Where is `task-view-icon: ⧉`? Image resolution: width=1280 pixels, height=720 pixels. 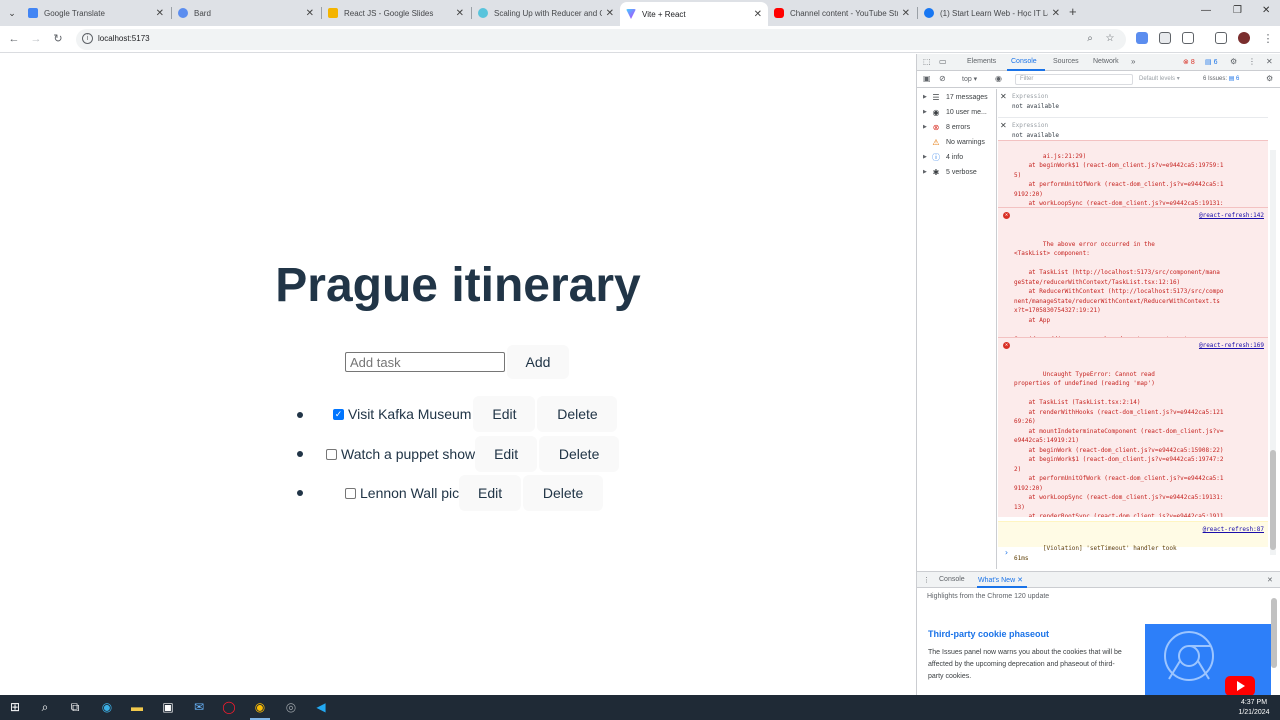 task-view-icon: ⧉ is located at coordinates (75, 707).